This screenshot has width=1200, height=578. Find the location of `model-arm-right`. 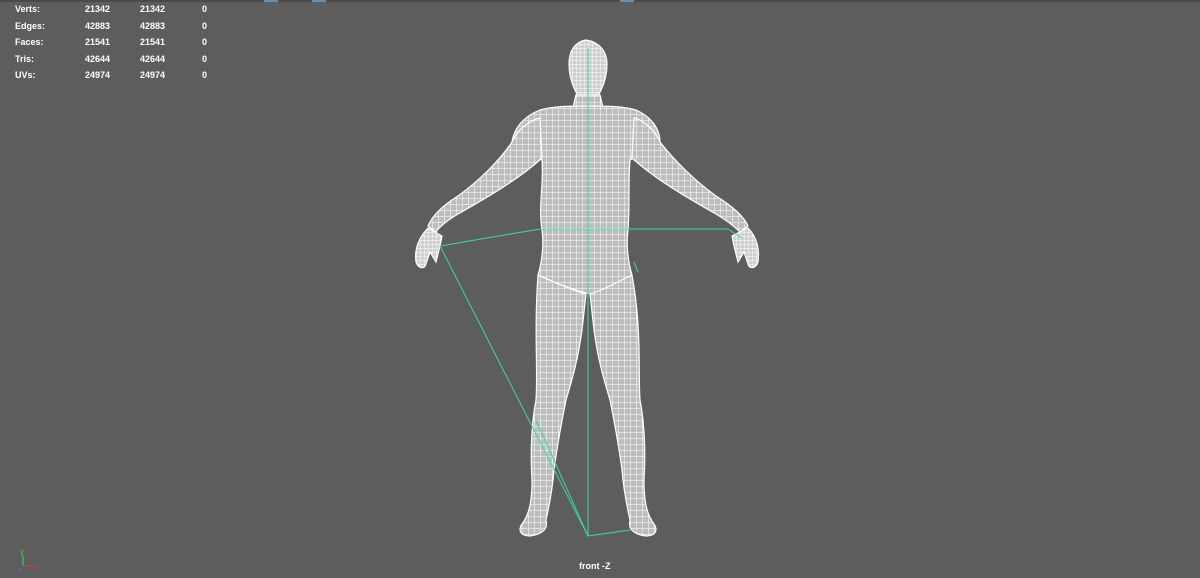

model-arm-right is located at coordinates (690, 175).